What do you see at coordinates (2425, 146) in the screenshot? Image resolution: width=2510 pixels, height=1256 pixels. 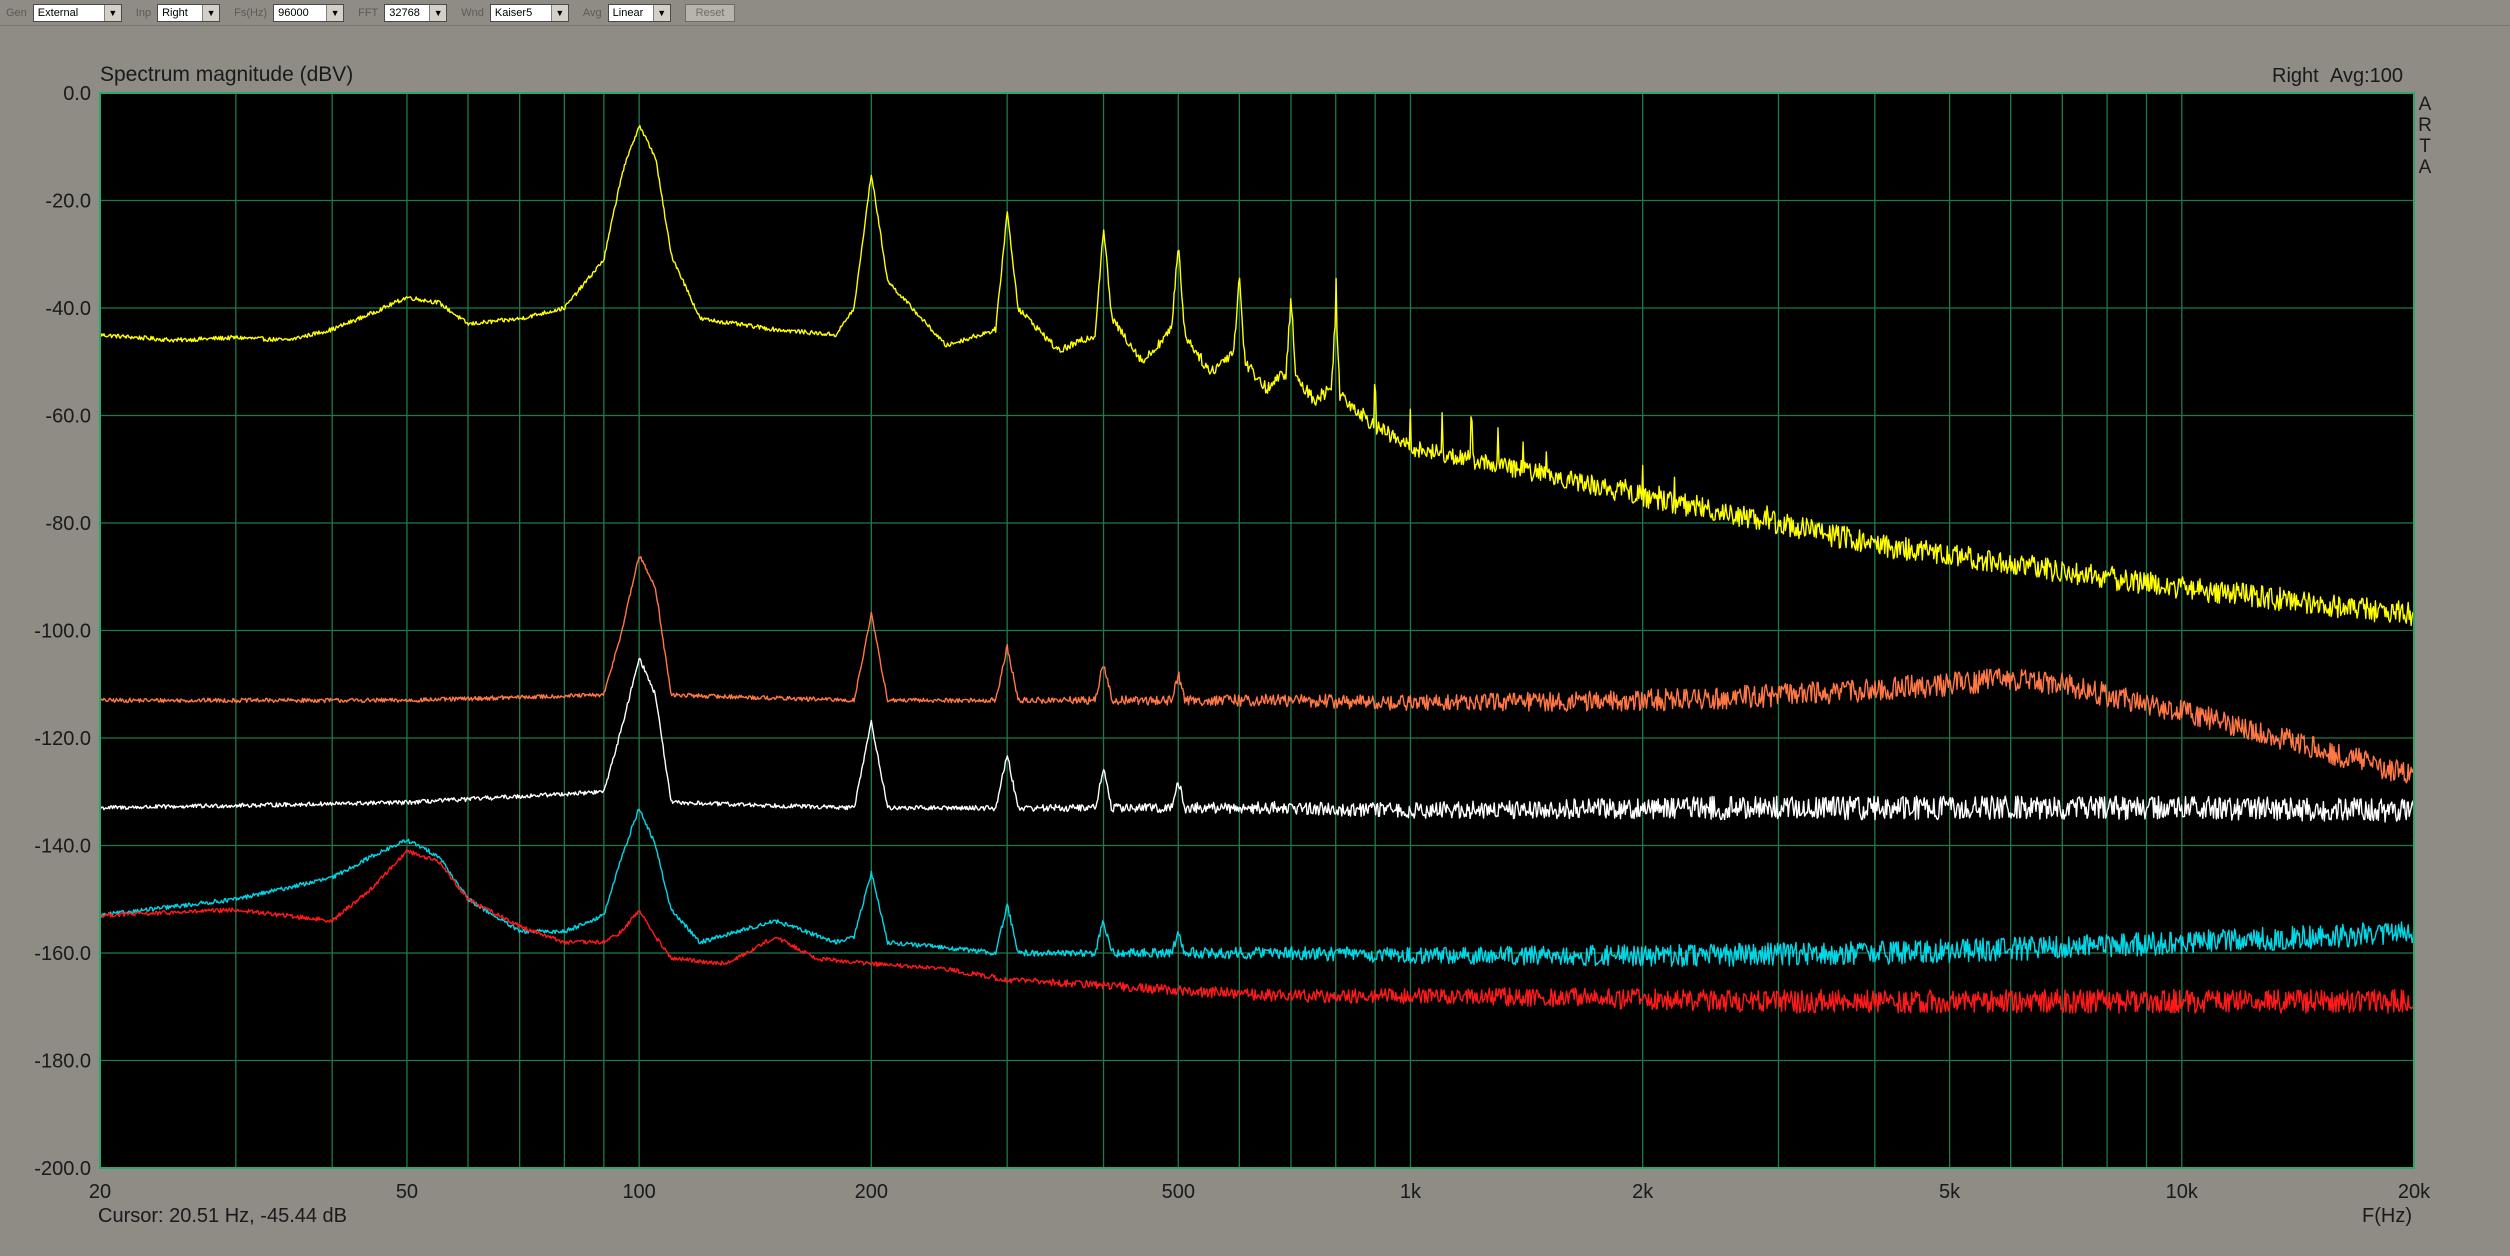 I see `brand-letter: T` at bounding box center [2425, 146].